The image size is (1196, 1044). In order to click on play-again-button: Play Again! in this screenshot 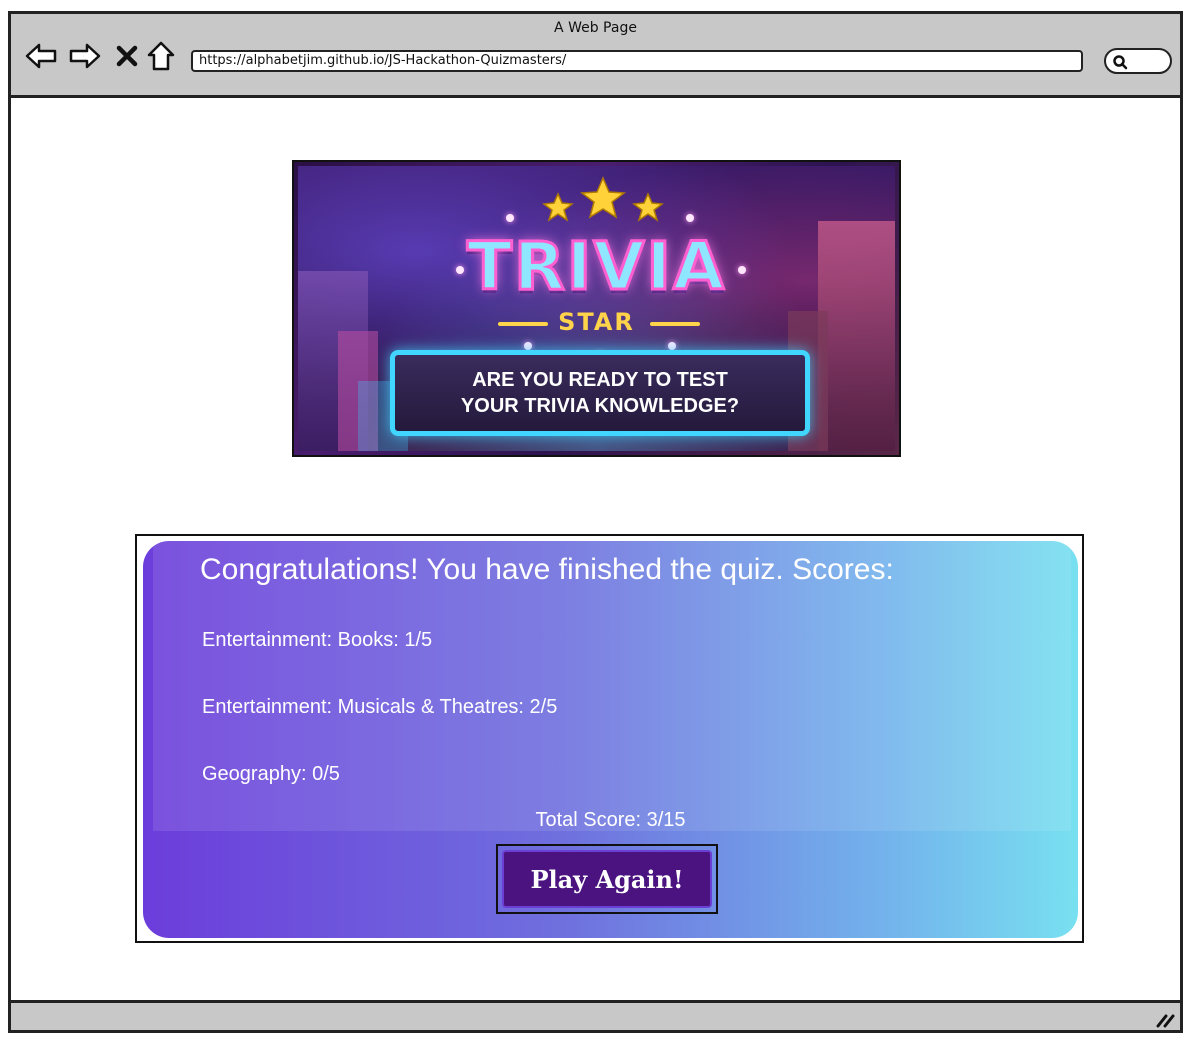, I will do `click(607, 879)`.